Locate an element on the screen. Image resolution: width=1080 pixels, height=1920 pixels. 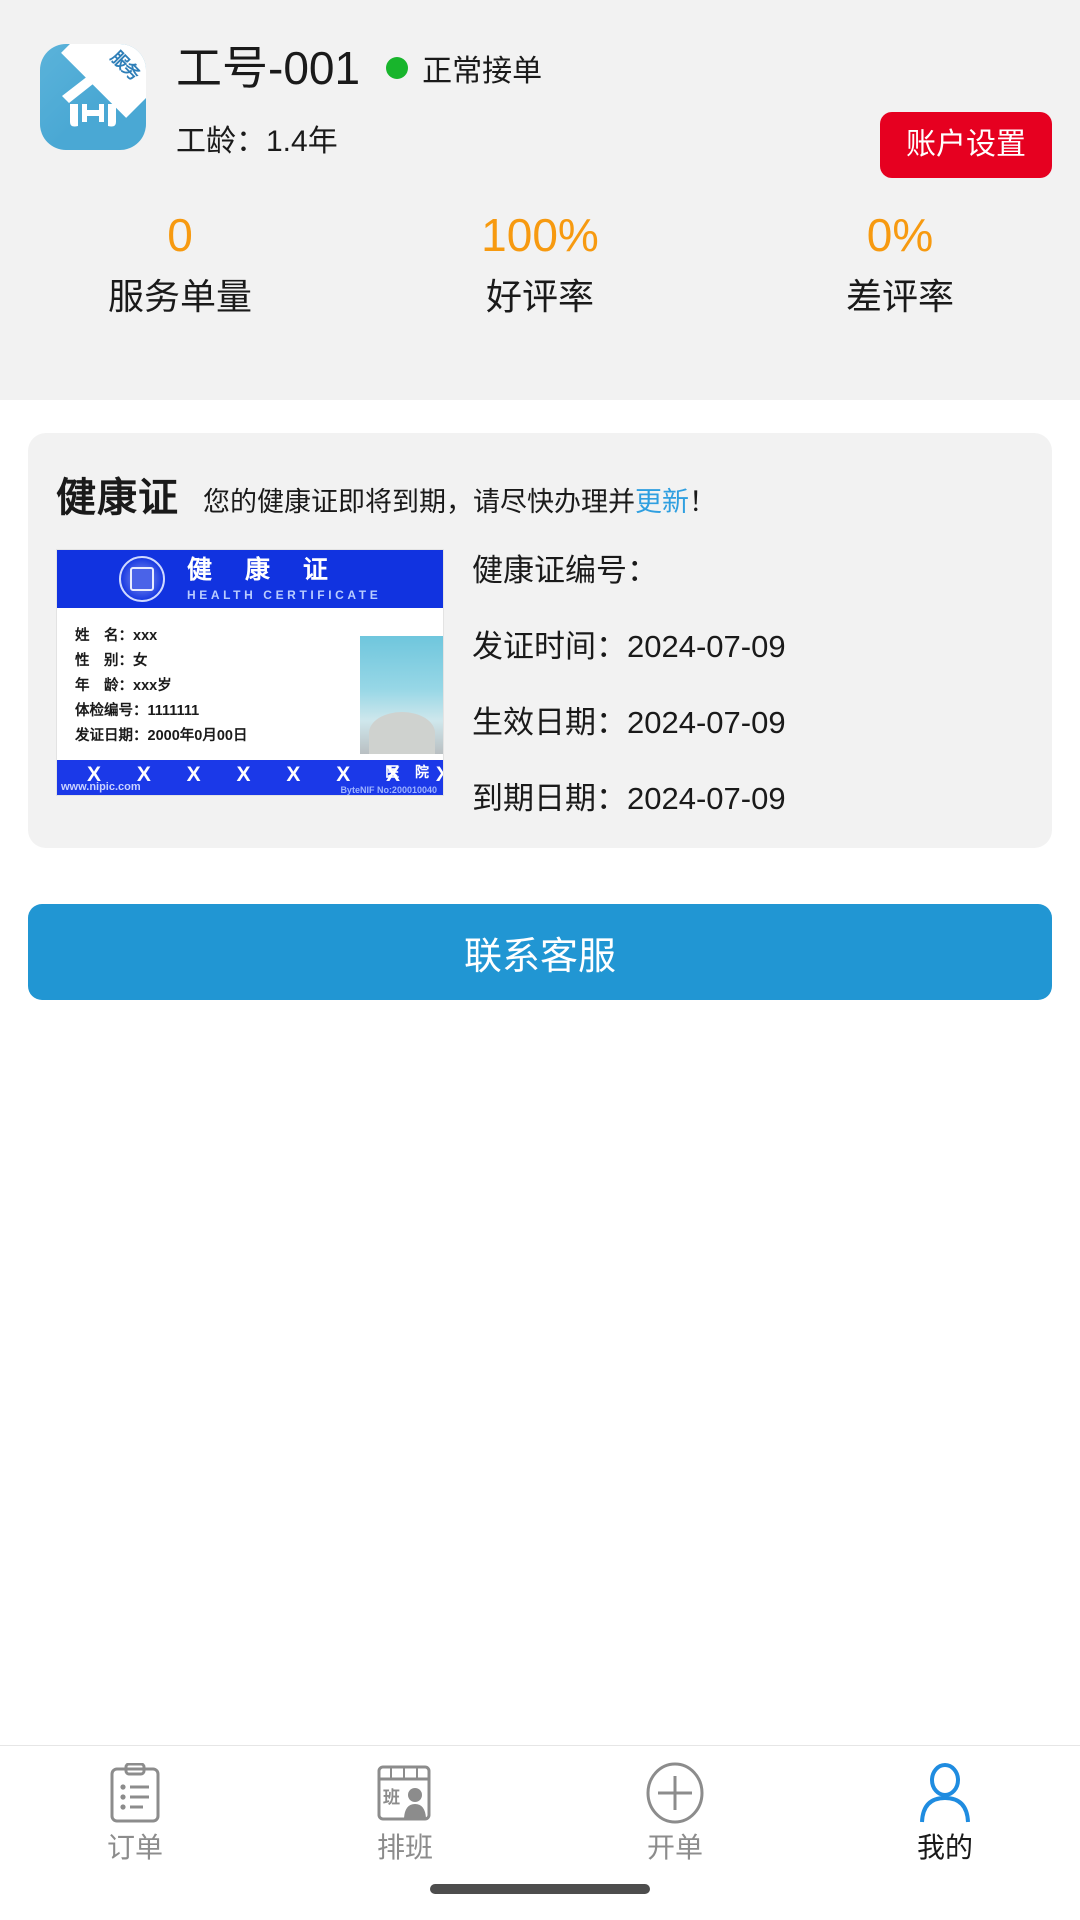
stat-value: 0% is located at coordinates (900, 235).